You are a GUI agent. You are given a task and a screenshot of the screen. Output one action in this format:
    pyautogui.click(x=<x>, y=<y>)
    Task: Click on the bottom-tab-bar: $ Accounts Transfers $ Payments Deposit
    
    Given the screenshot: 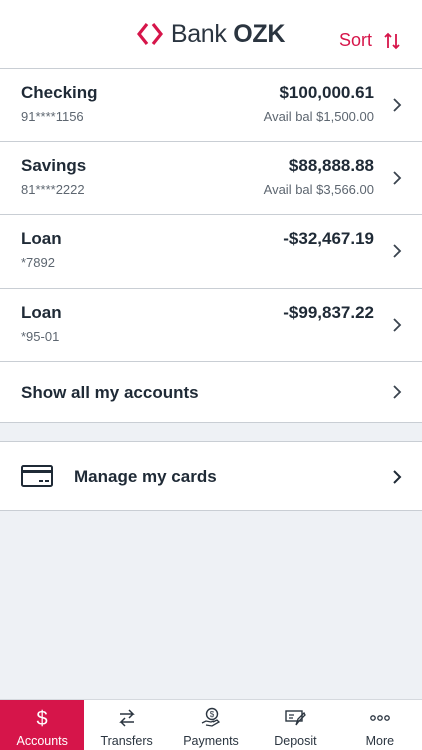 What is the action you would take?
    pyautogui.click(x=211, y=724)
    